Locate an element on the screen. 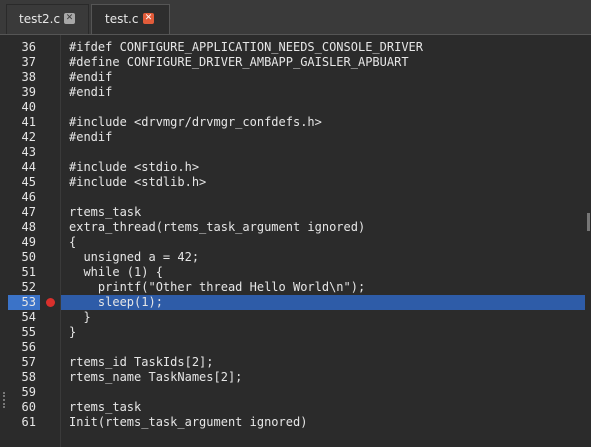 This screenshot has width=591, height=447. tab-bar: test2.c ✕ test.c ✕ is located at coordinates (295, 17).